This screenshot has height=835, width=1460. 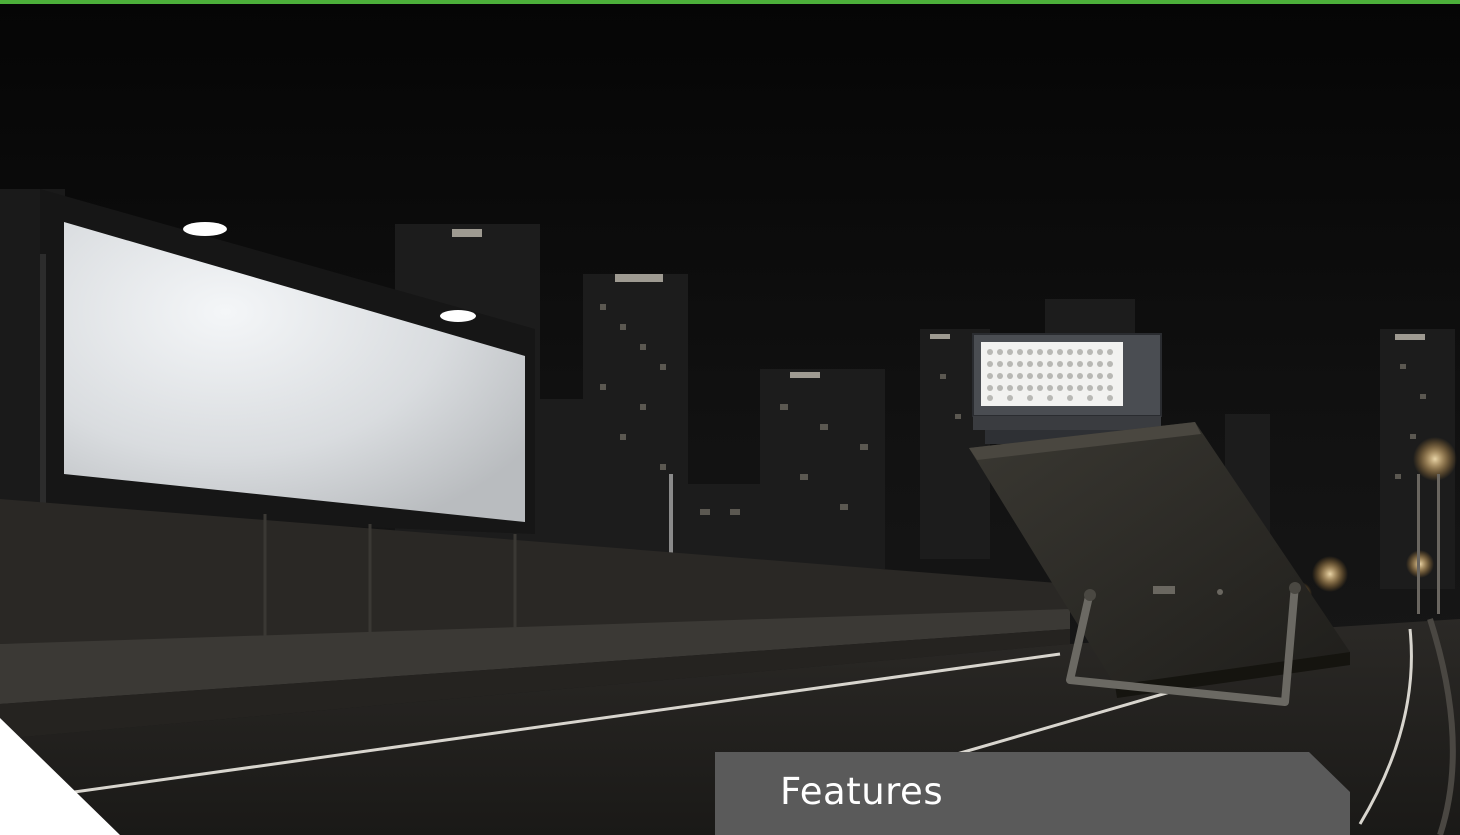 What do you see at coordinates (1032, 793) in the screenshot?
I see `features-section-tab: Features` at bounding box center [1032, 793].